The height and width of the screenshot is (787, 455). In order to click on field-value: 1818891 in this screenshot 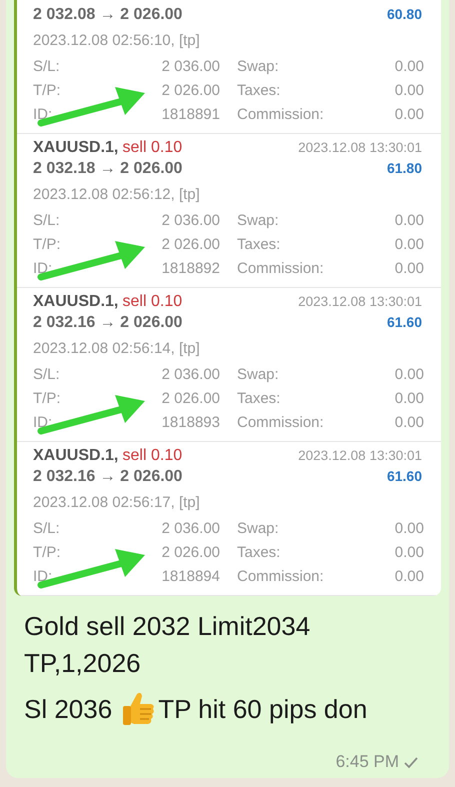, I will do `click(191, 115)`.